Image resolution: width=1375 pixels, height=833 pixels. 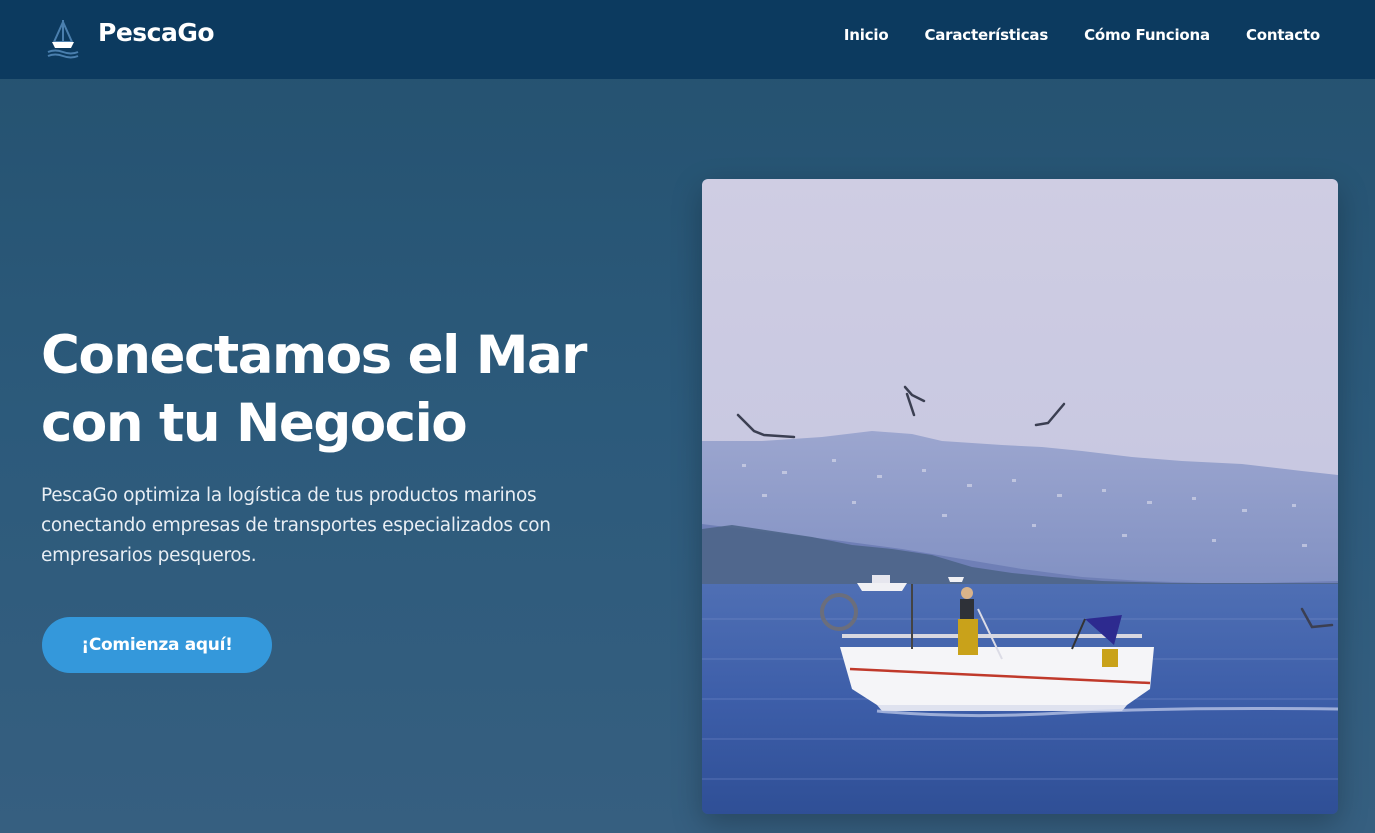 I want to click on get-started-button: ¡Comienza aquí!, so click(x=157, y=645).